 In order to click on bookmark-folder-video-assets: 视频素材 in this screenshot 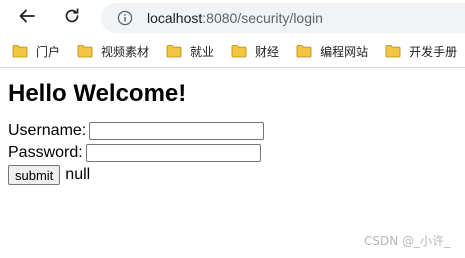, I will do `click(113, 51)`.